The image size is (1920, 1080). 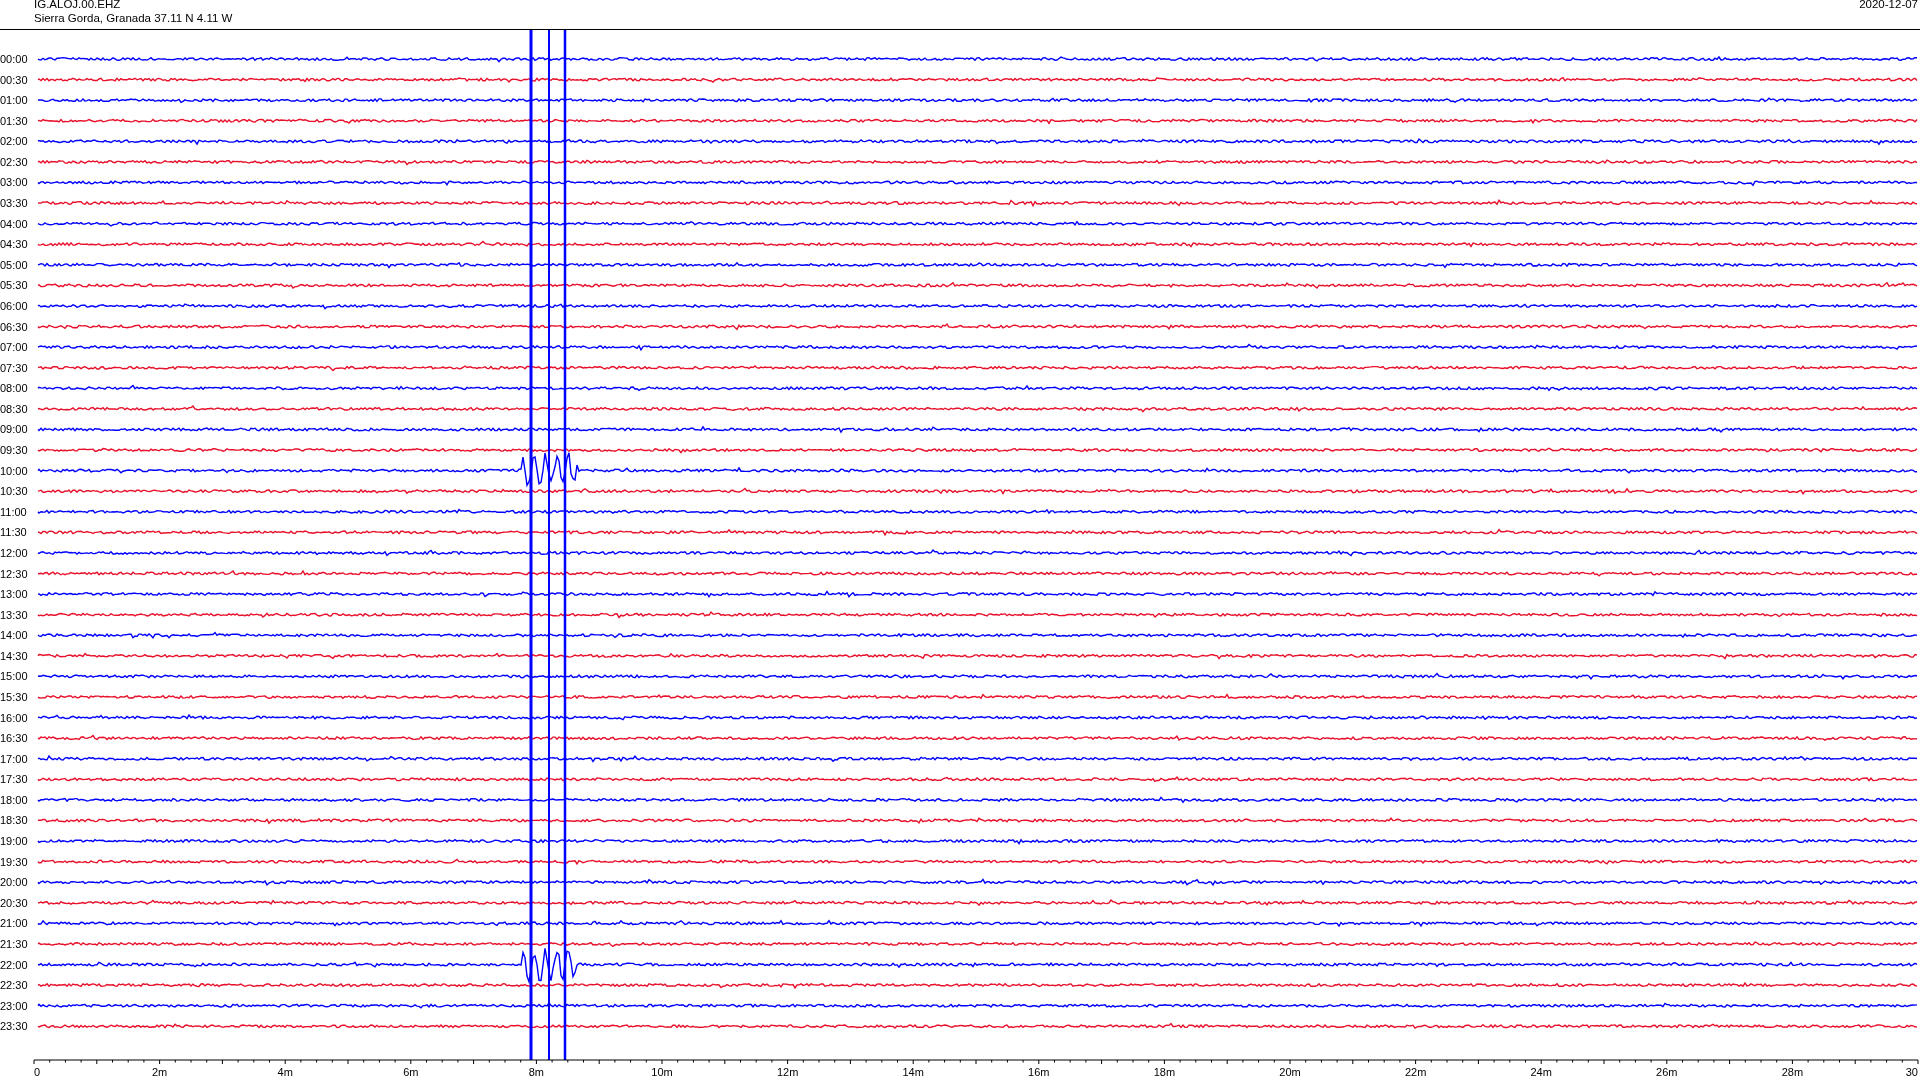 What do you see at coordinates (14, 717) in the screenshot?
I see `time-label: 16:00` at bounding box center [14, 717].